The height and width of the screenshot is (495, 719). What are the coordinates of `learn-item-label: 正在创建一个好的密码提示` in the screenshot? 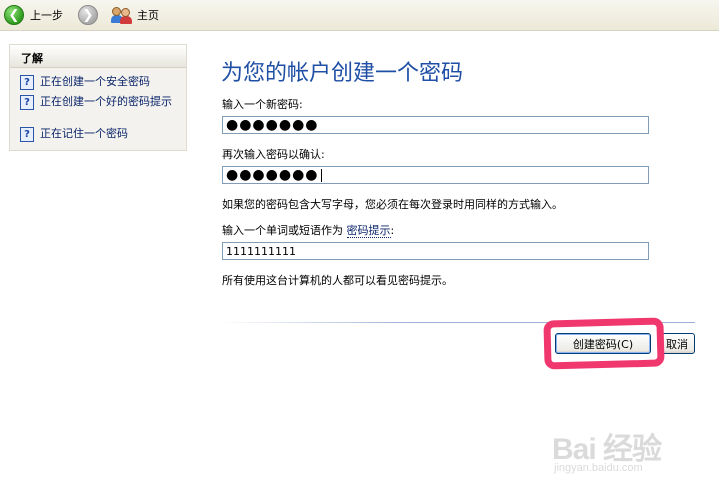 It's located at (106, 101).